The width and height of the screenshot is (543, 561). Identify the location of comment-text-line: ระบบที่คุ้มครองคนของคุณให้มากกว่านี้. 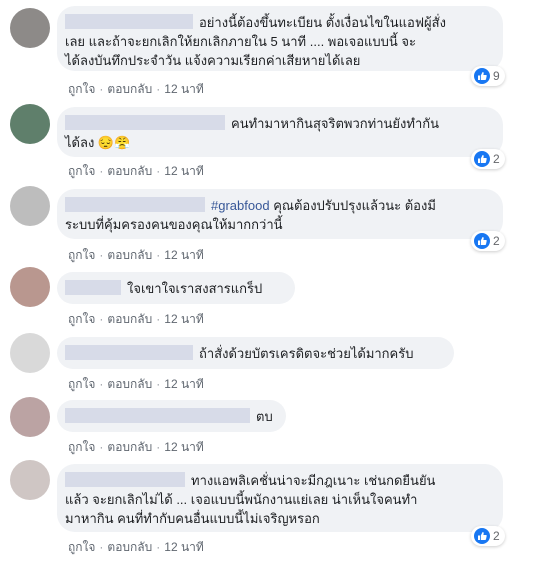
(174, 224).